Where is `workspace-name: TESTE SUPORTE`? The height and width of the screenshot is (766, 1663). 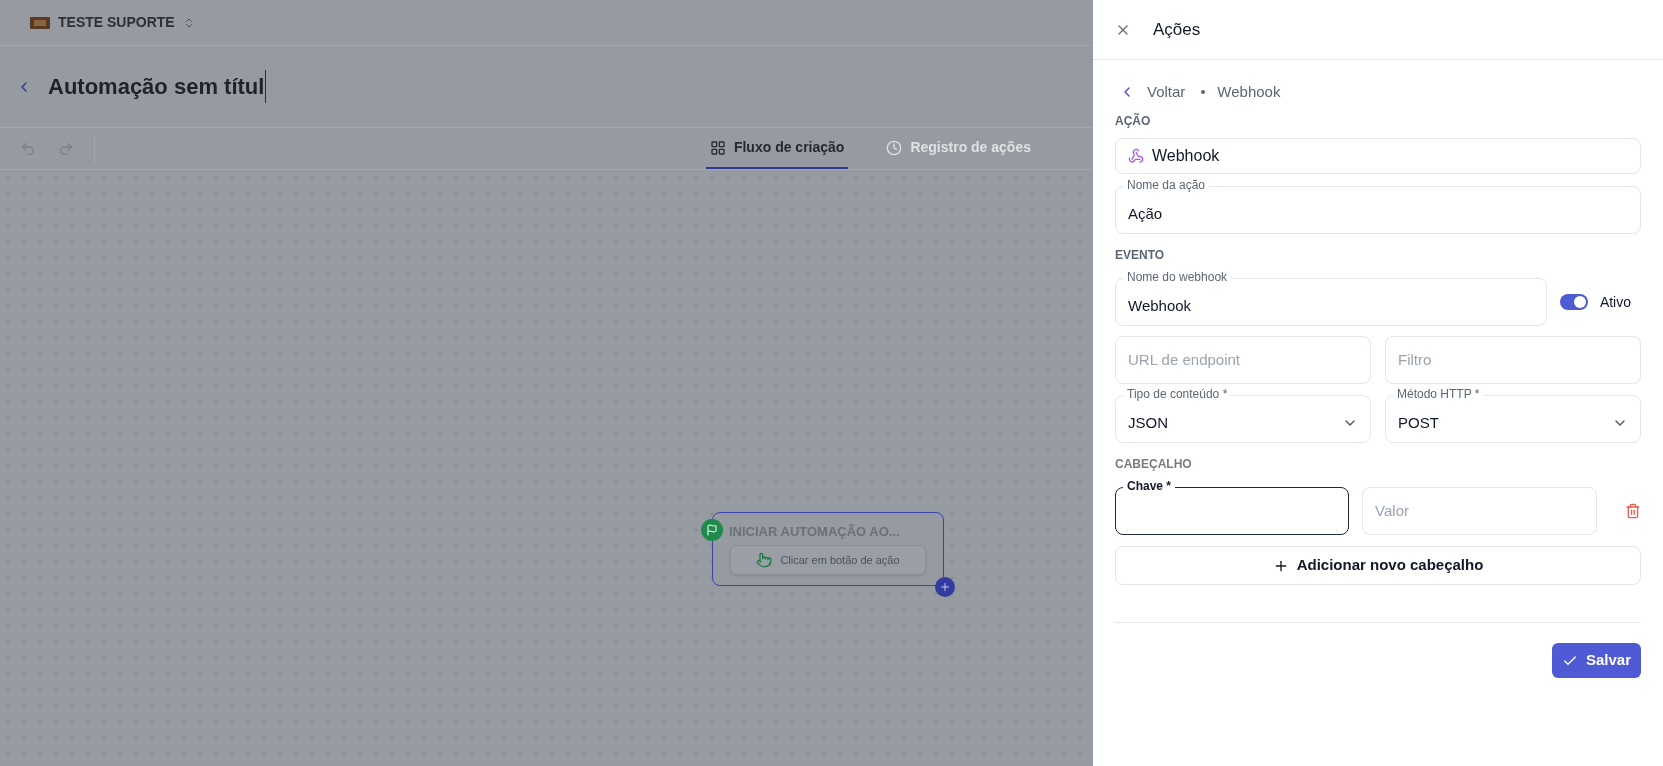
workspace-name: TESTE SUPORTE is located at coordinates (116, 22).